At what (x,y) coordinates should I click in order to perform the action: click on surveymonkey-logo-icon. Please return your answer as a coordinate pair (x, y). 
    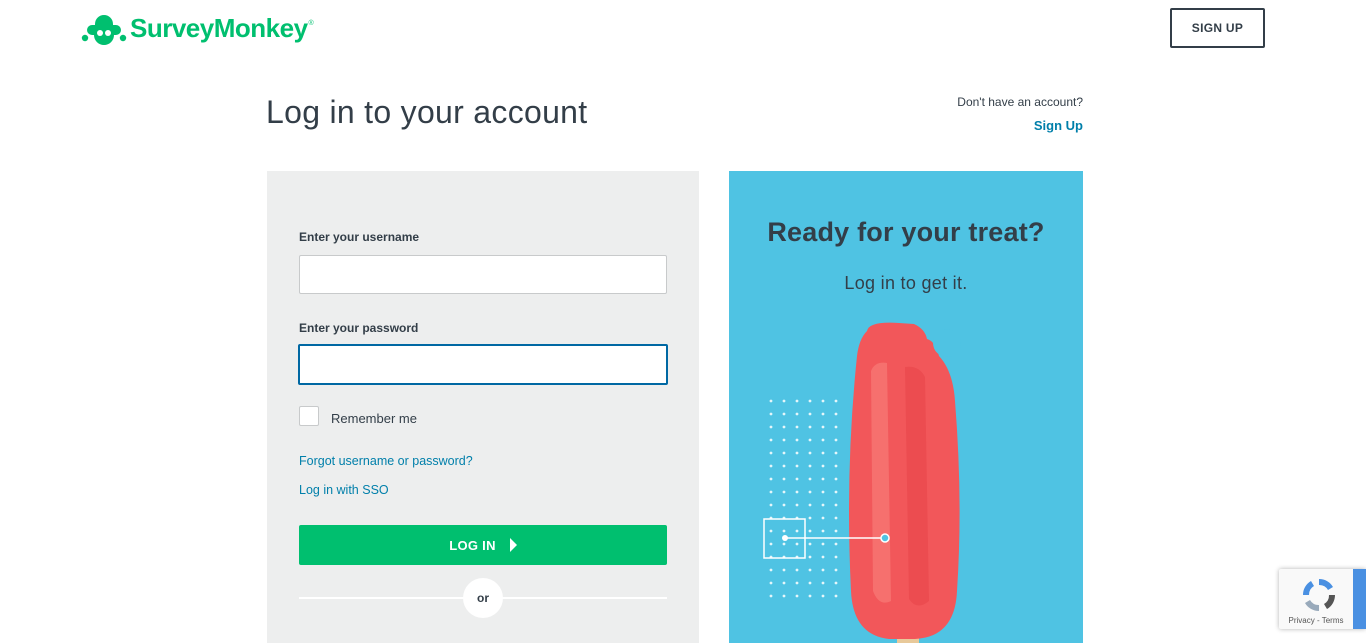
    Looking at the image, I should click on (104, 30).